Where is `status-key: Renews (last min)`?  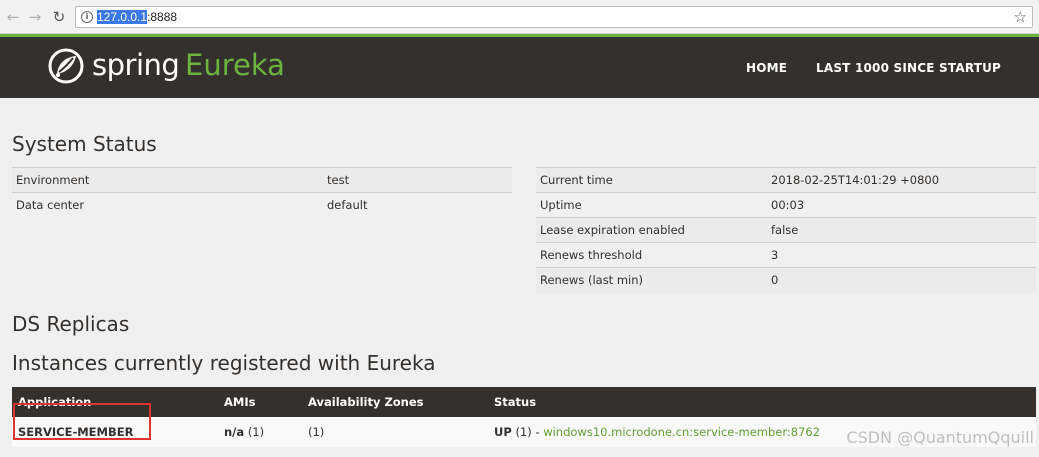 status-key: Renews (last min) is located at coordinates (651, 280).